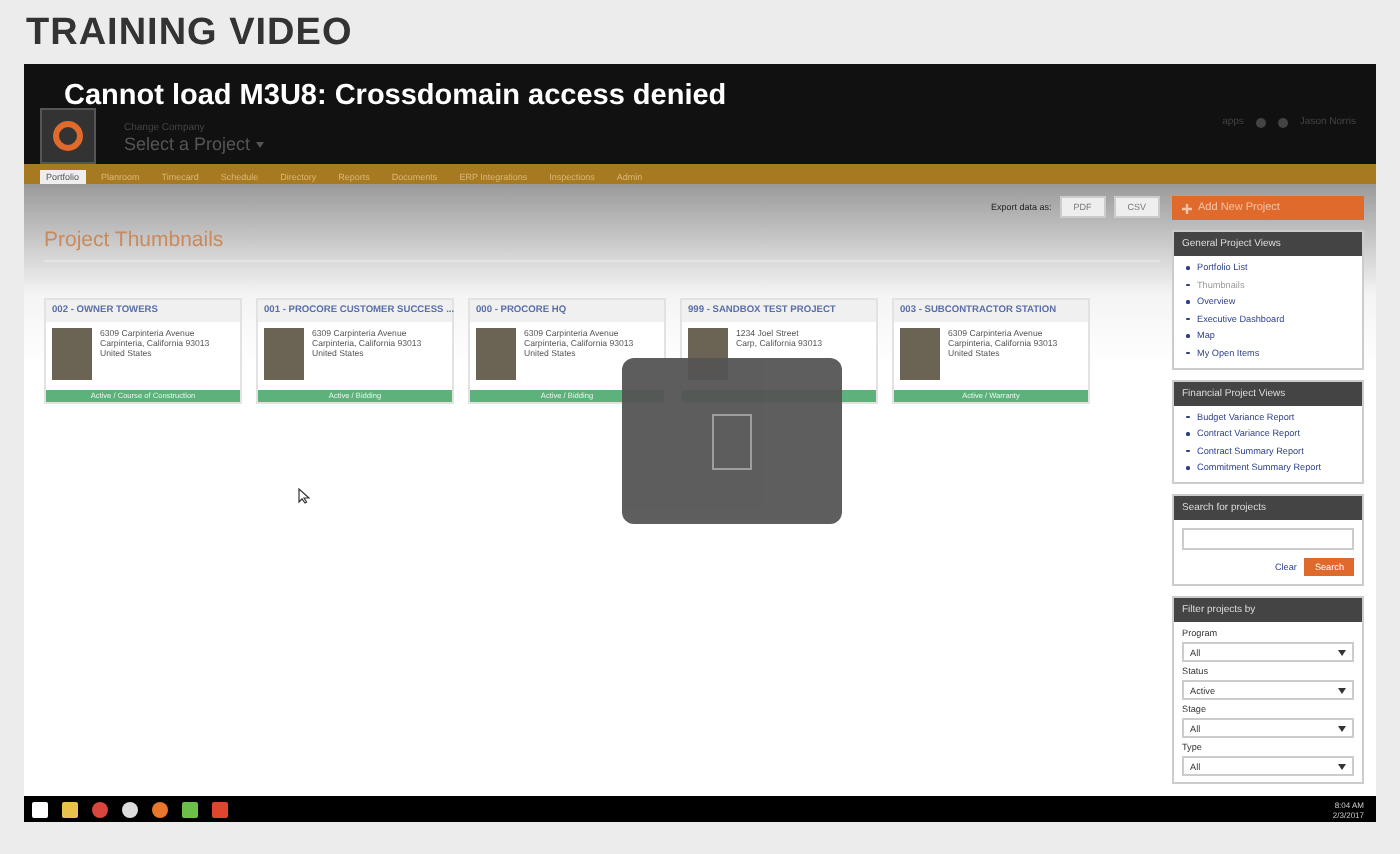  Describe the element at coordinates (732, 441) in the screenshot. I see `frame-icon` at that location.